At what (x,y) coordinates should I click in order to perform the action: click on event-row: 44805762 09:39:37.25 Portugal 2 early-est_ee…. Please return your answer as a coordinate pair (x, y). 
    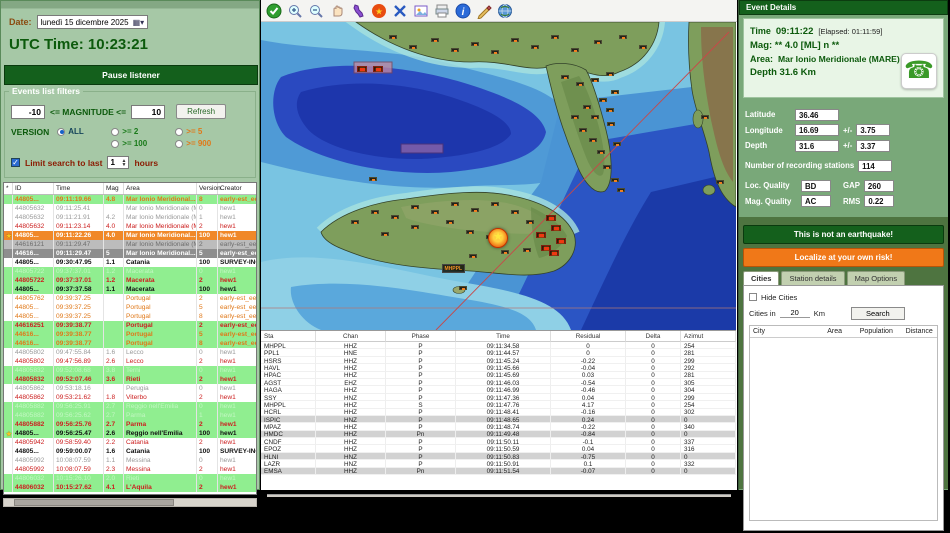
    Looking at the image, I should click on (130, 298).